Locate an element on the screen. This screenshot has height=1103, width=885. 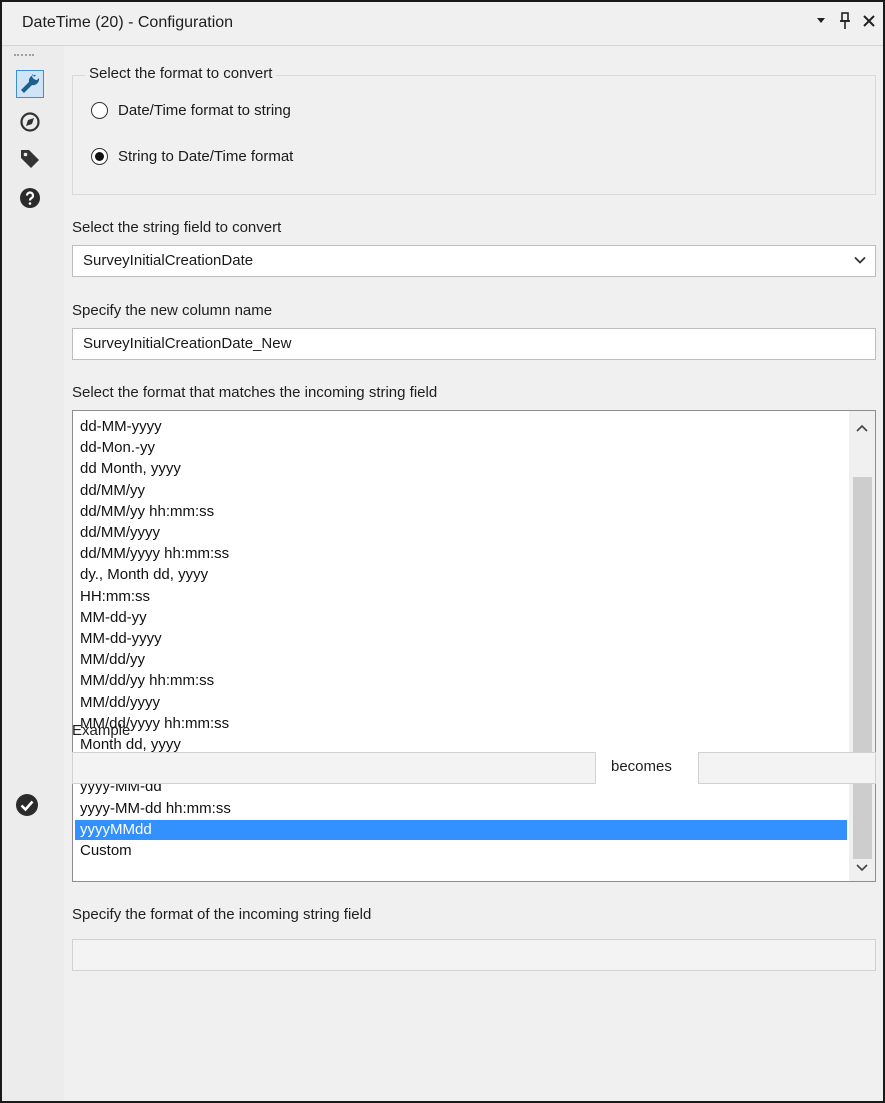
radio-dot is located at coordinates (99, 156).